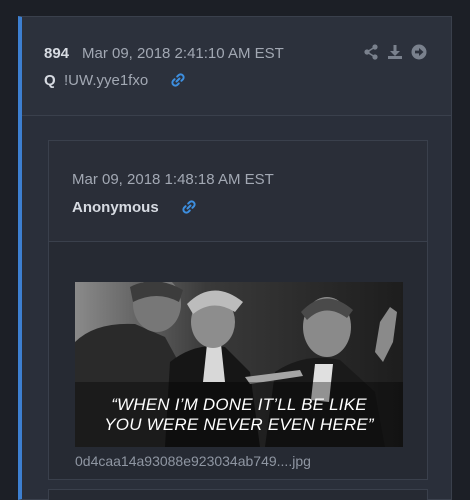 The image size is (470, 500). I want to click on post-actions, so click(395, 52).